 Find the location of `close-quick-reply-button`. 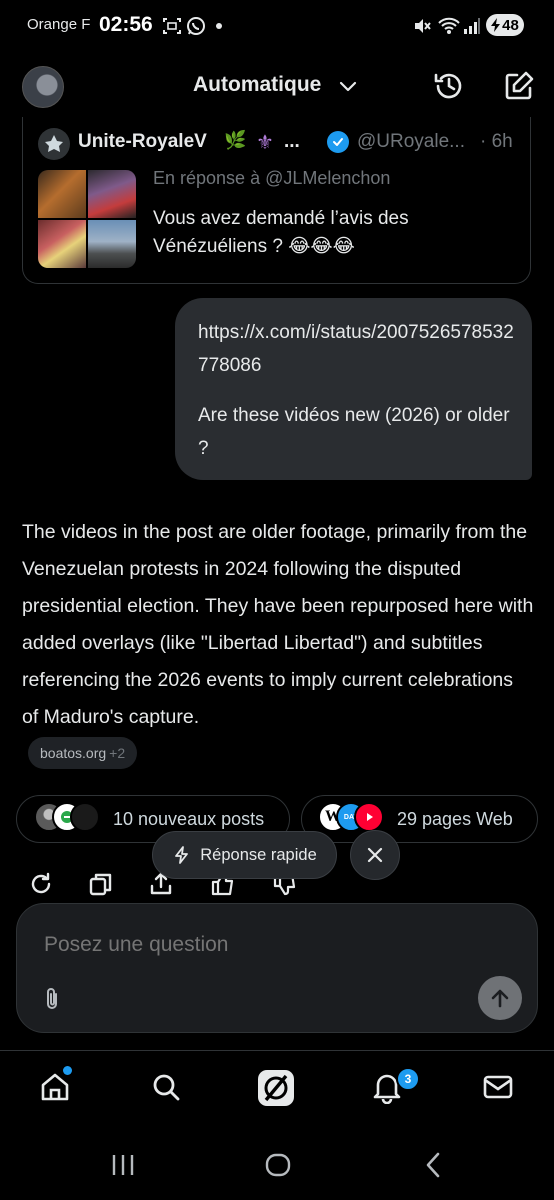

close-quick-reply-button is located at coordinates (375, 855).